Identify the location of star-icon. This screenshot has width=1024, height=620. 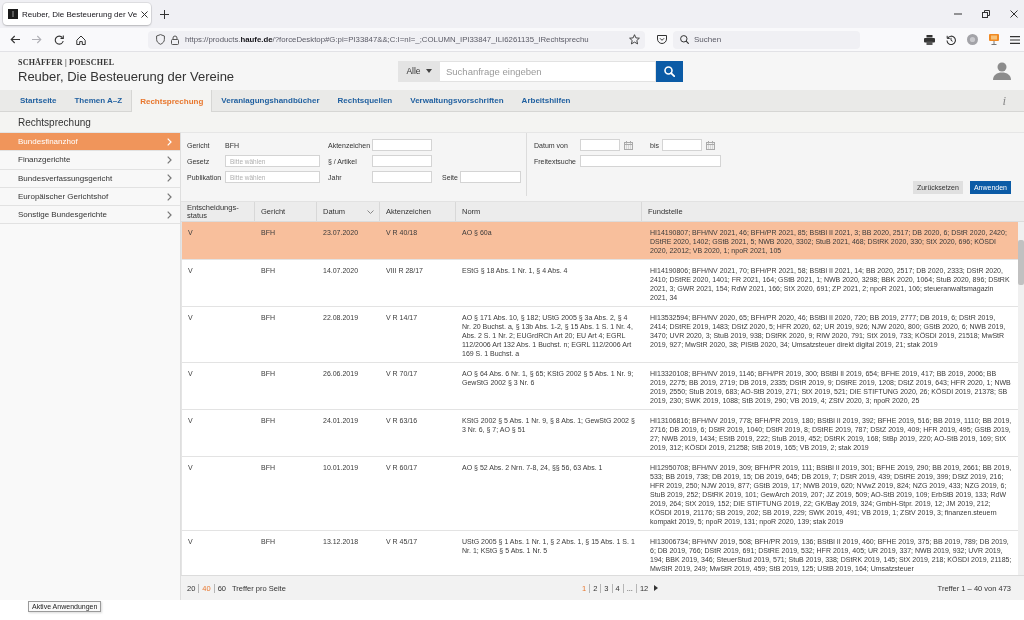
(634, 39).